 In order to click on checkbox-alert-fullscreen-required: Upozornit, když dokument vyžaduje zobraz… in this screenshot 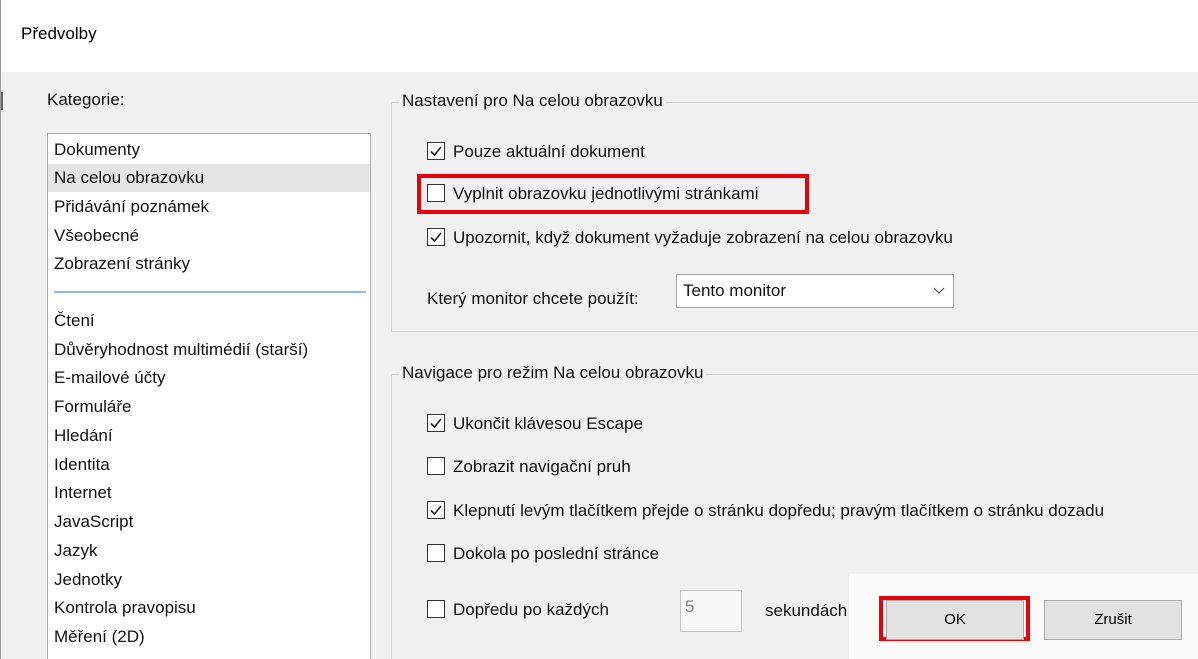, I will do `click(747, 239)`.